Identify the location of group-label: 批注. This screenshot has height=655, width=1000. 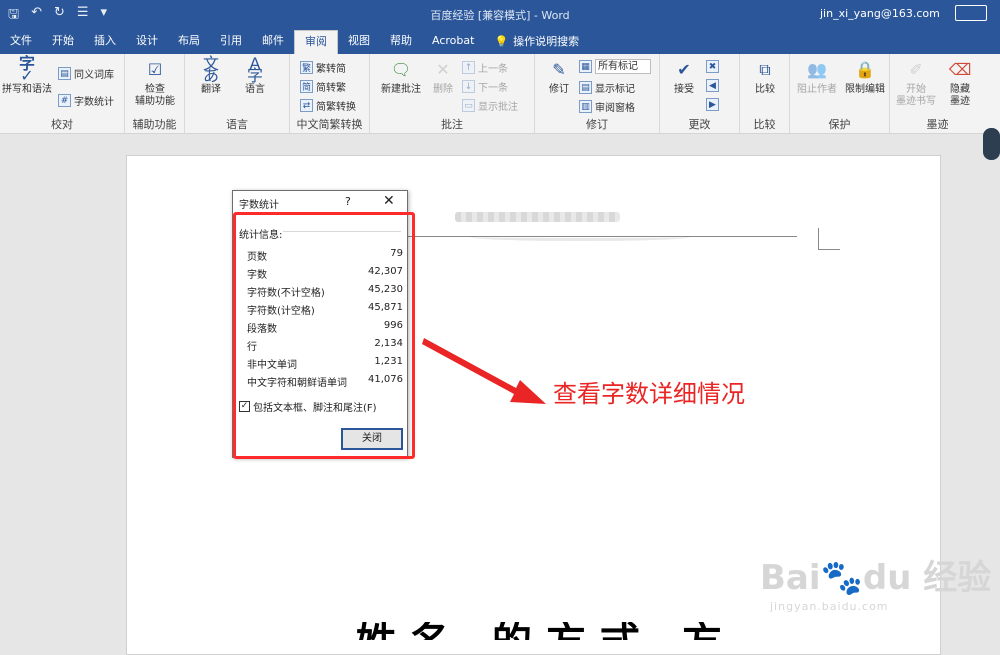
(452, 124).